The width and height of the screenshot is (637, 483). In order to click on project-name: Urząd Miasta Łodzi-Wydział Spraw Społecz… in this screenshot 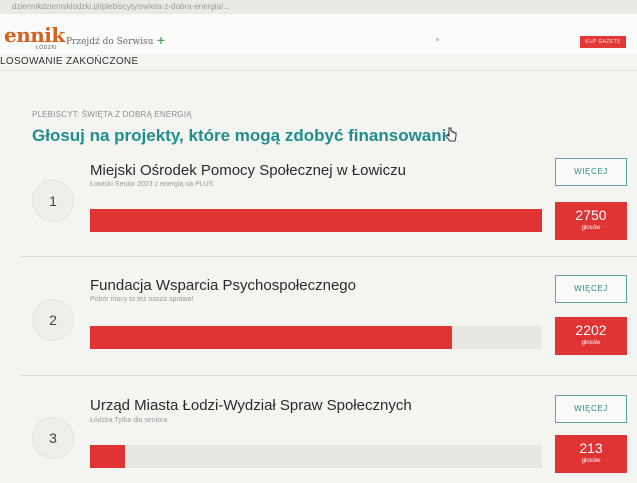, I will do `click(251, 405)`.